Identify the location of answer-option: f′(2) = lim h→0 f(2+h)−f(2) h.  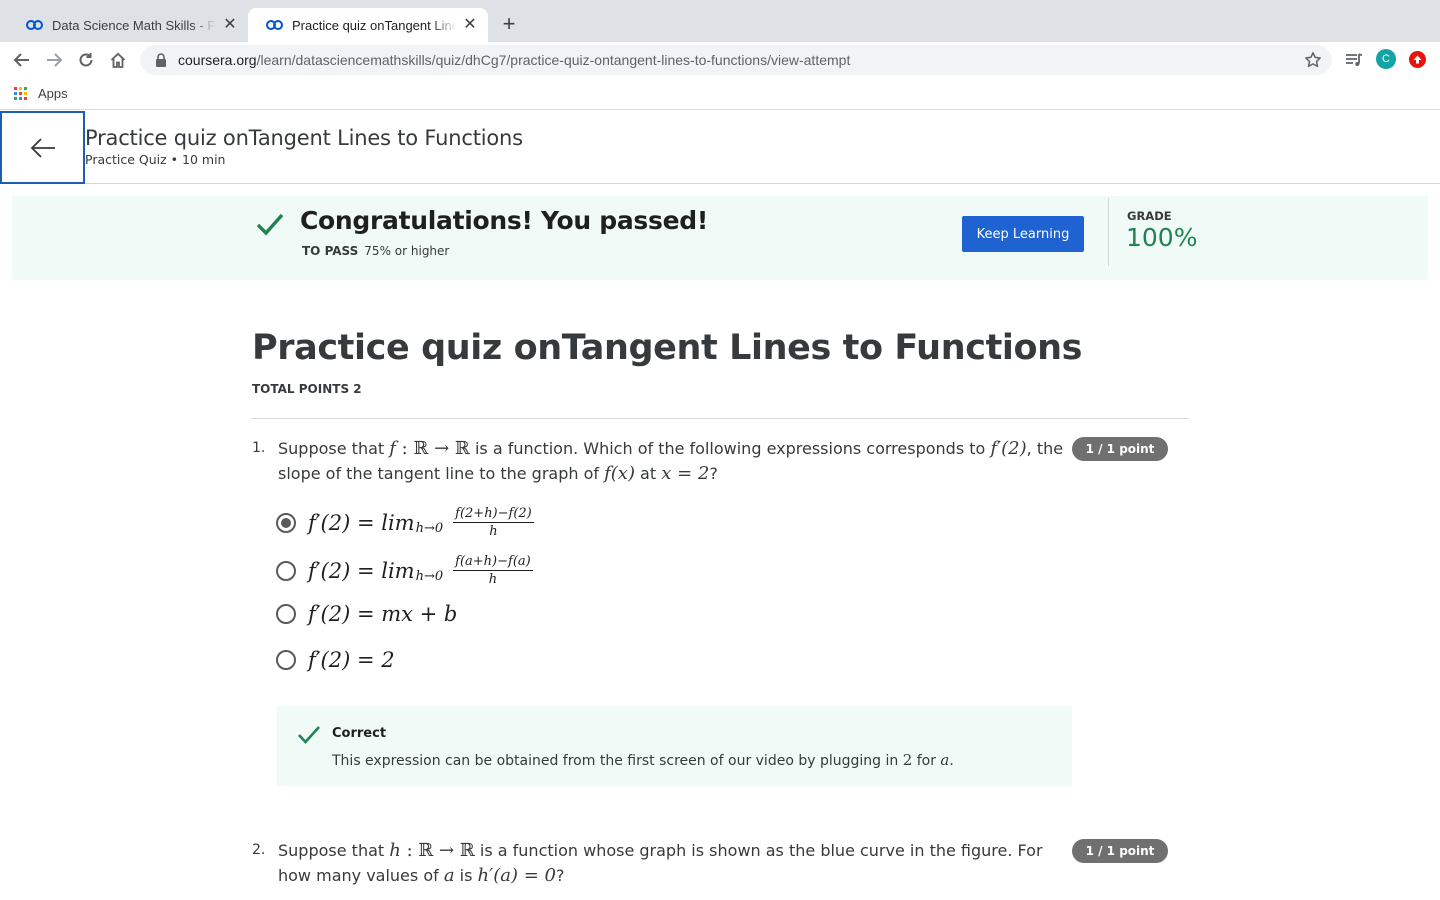
(405, 522).